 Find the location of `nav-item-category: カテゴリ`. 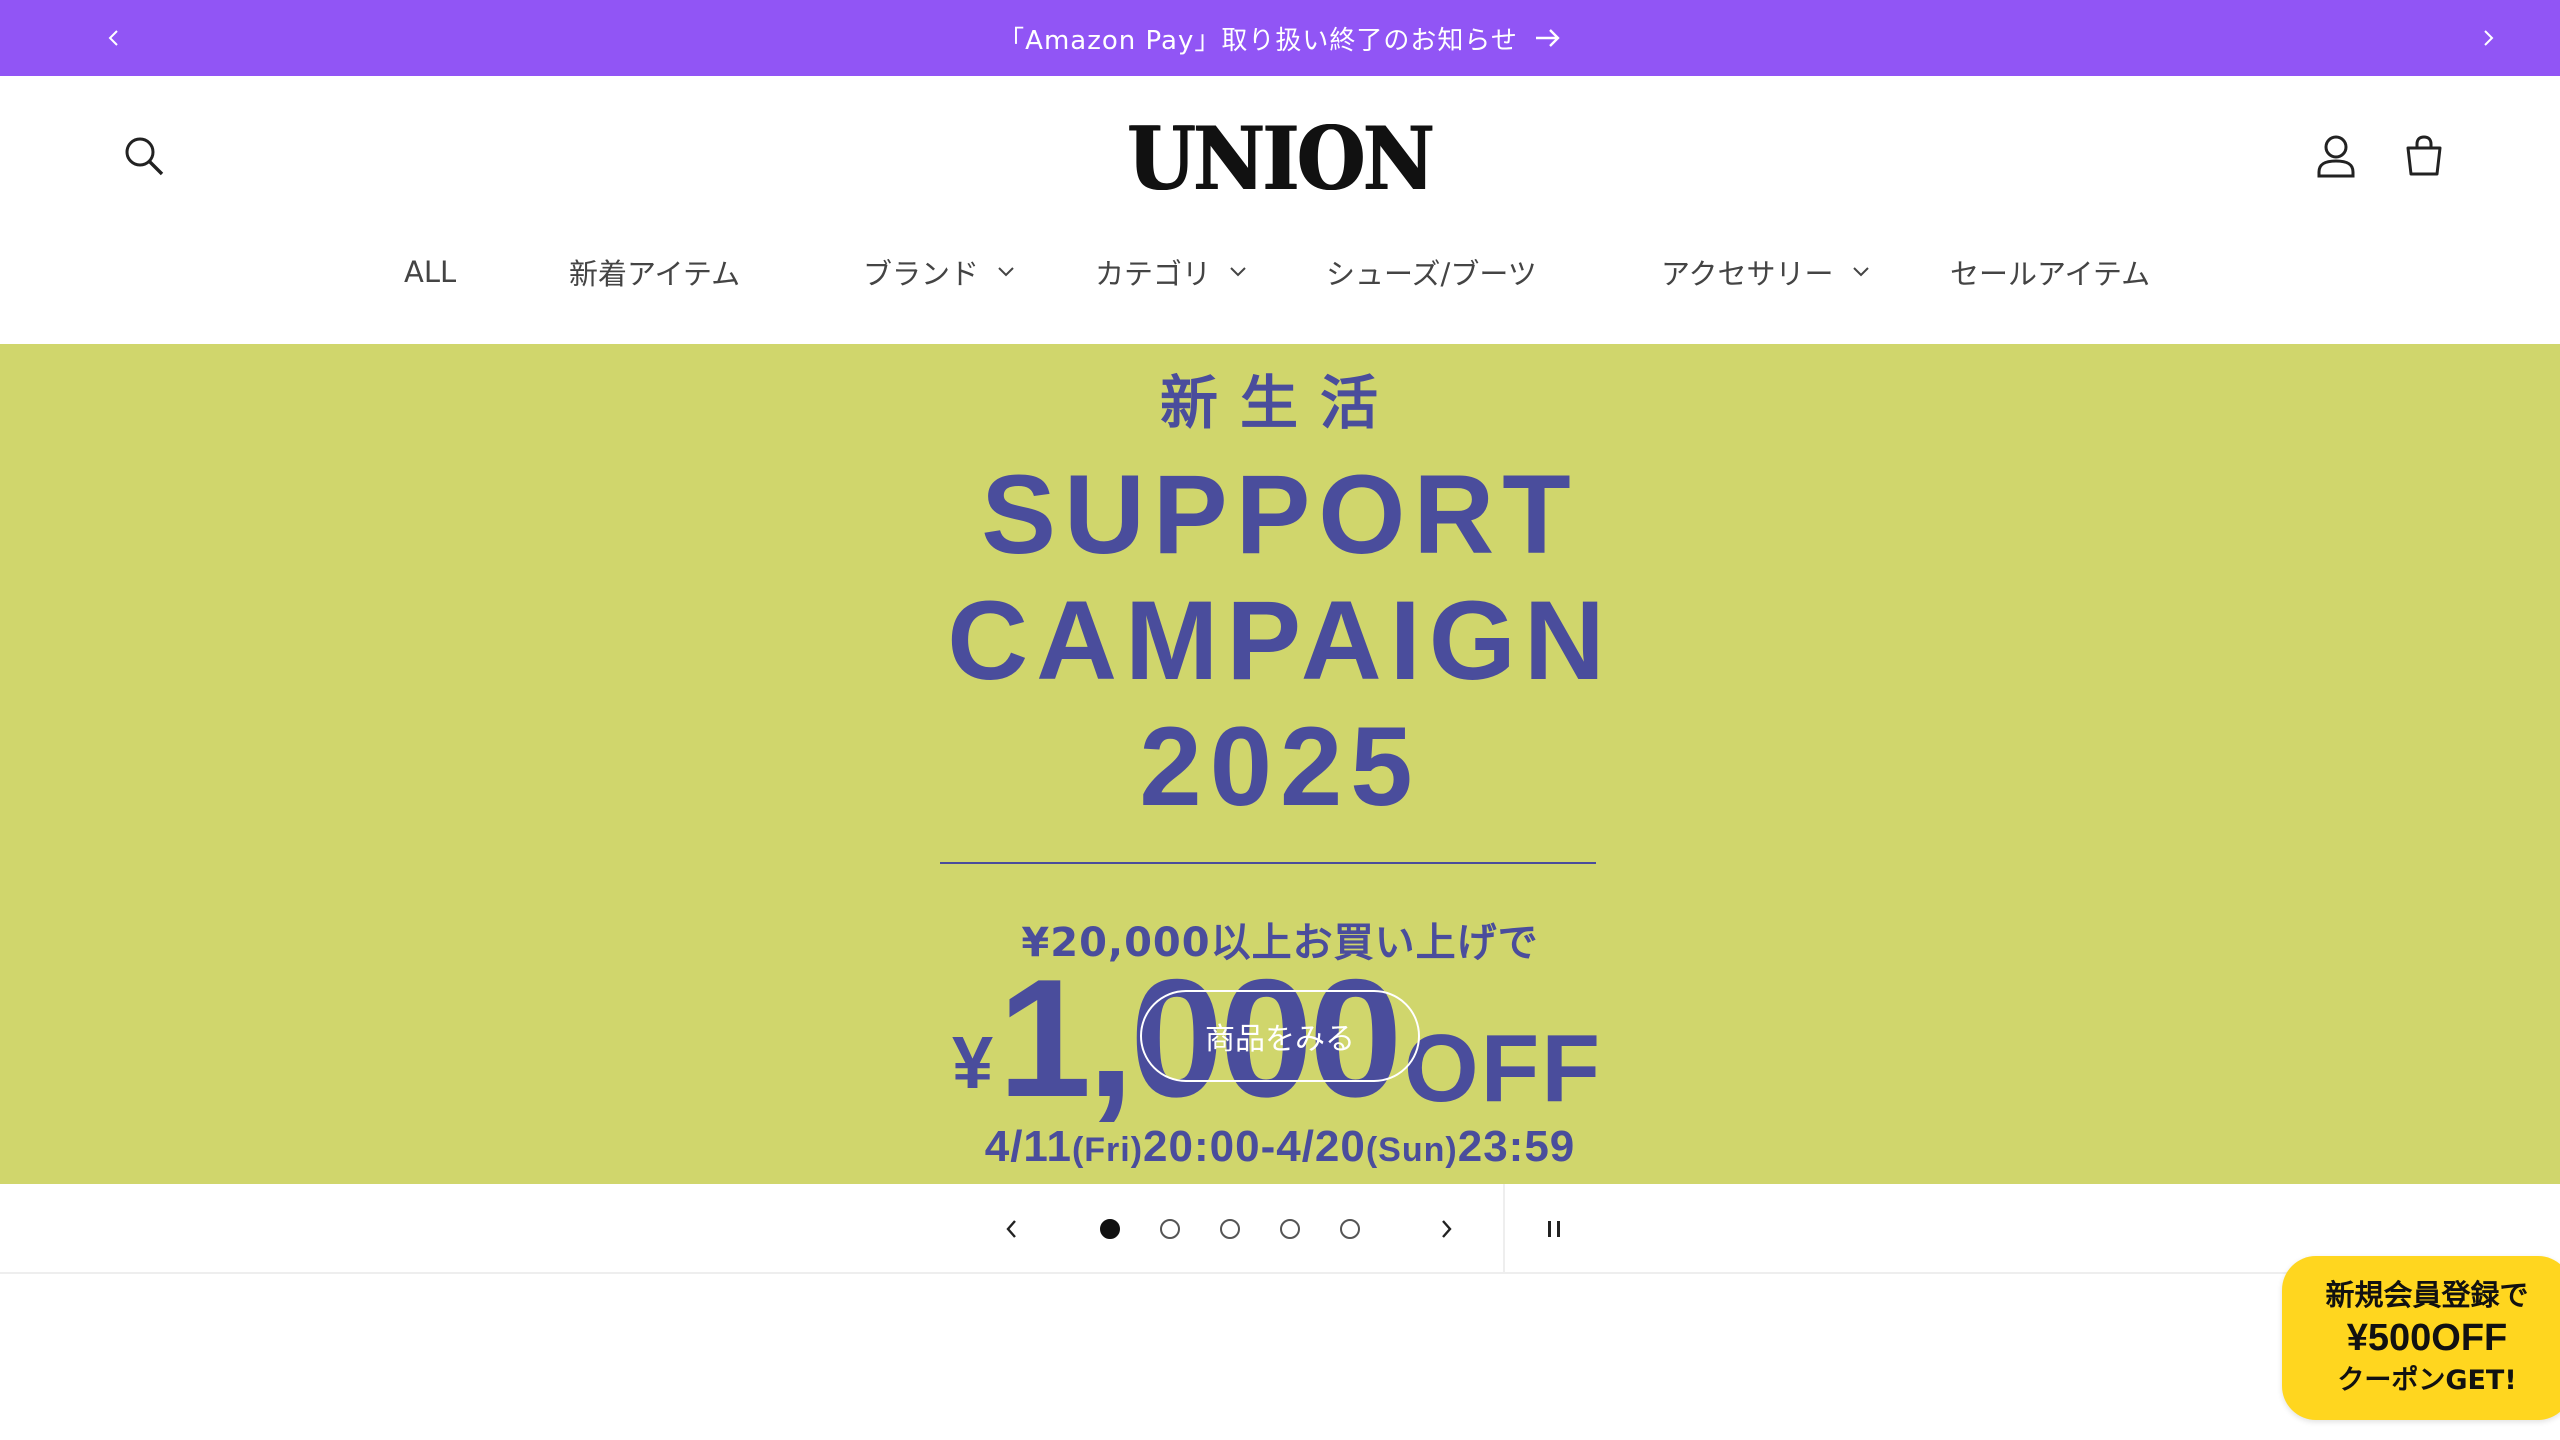

nav-item-category: カテゴリ is located at coordinates (1171, 272).